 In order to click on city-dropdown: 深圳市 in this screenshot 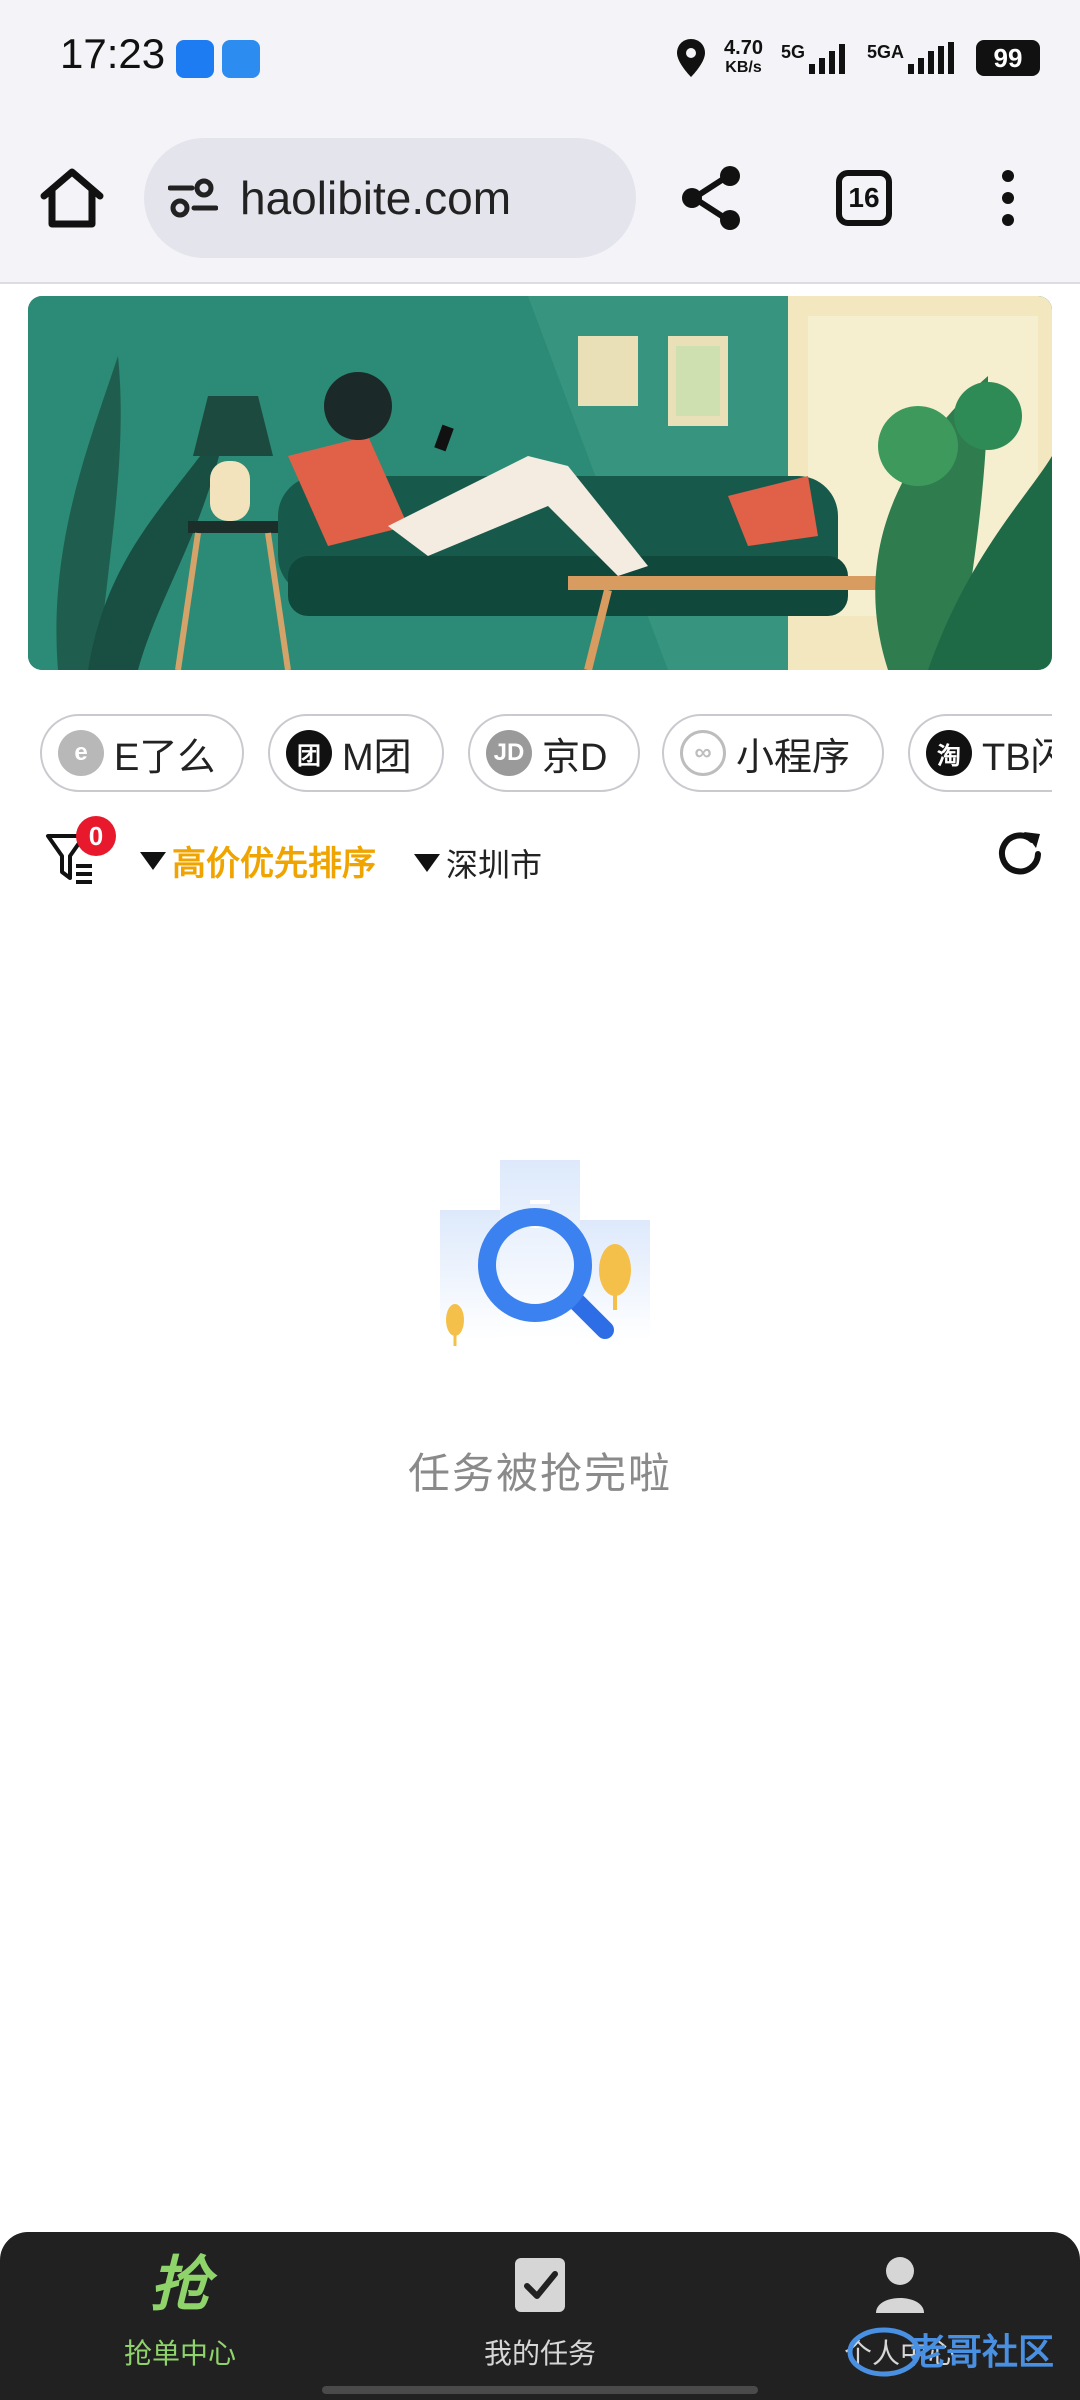, I will do `click(478, 863)`.